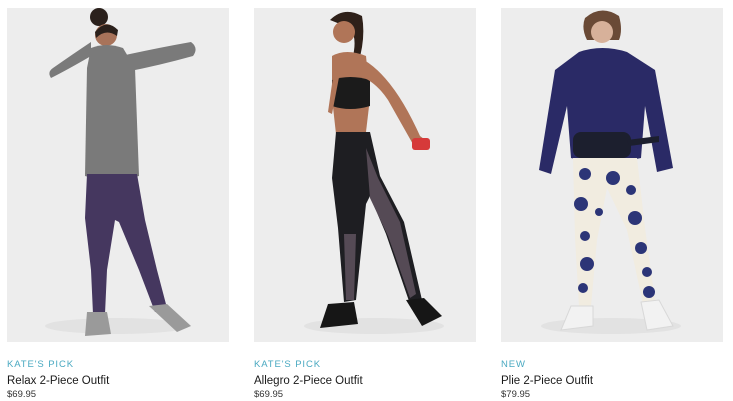 The height and width of the screenshot is (401, 733). What do you see at coordinates (118, 381) in the screenshot?
I see `product-name: Relax 2-Piece Outfit` at bounding box center [118, 381].